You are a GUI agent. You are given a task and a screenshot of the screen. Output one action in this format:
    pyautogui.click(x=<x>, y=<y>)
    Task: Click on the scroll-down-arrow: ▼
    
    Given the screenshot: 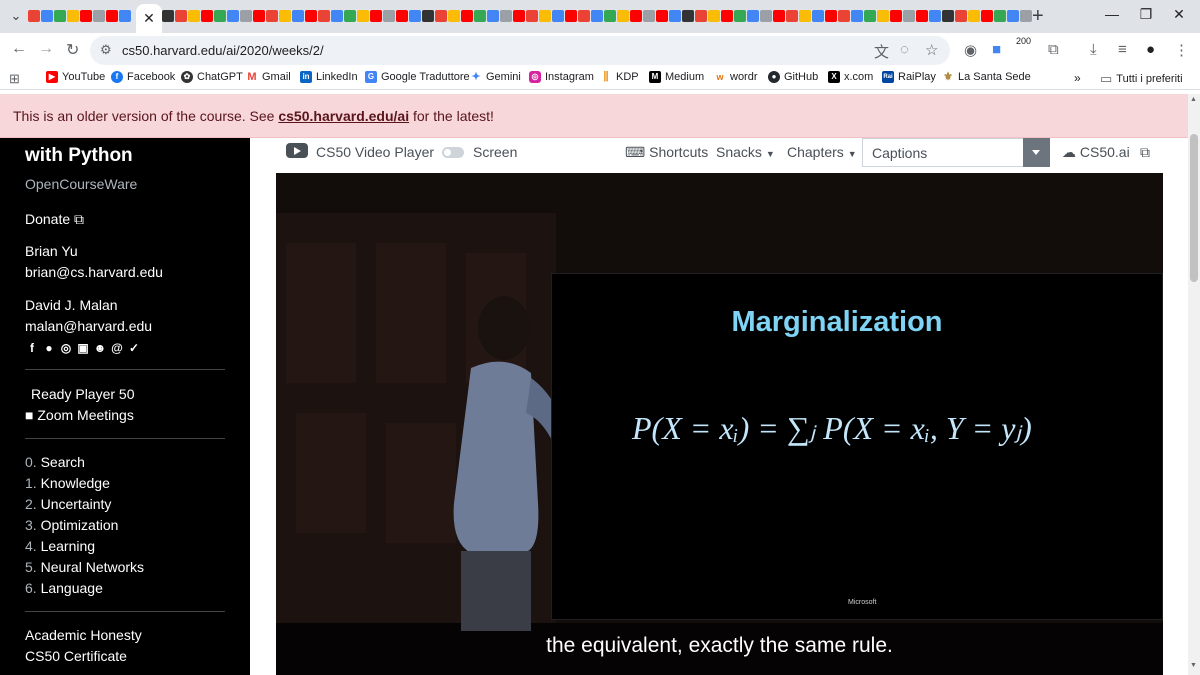 What is the action you would take?
    pyautogui.click(x=1193, y=665)
    